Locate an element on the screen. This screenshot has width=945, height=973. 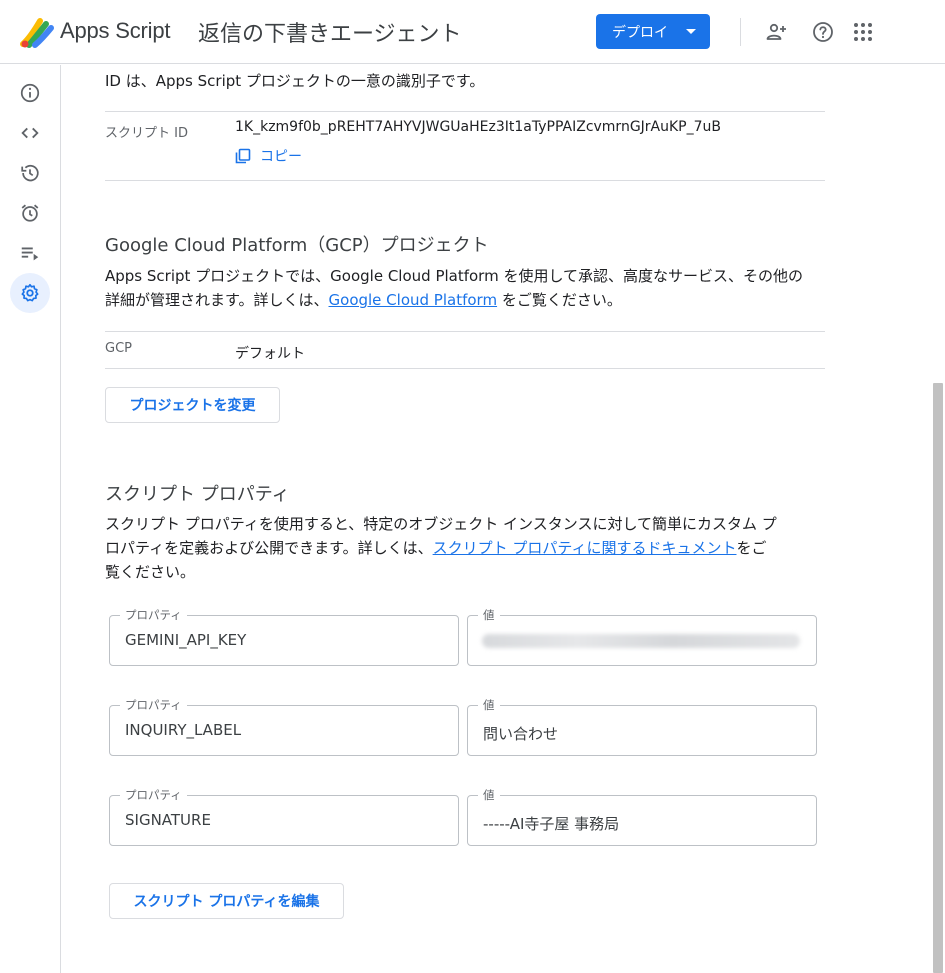
property-key-field: プロパティ SIGNATURE is located at coordinates (284, 816).